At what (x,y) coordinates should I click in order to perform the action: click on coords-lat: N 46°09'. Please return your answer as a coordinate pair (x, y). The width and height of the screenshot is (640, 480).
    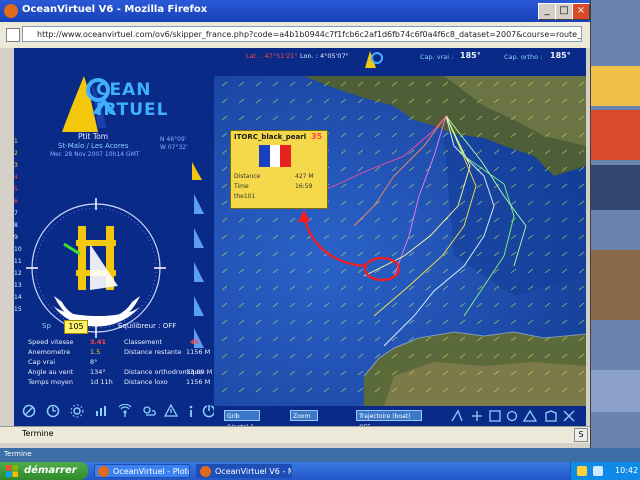
    Looking at the image, I should click on (173, 139).